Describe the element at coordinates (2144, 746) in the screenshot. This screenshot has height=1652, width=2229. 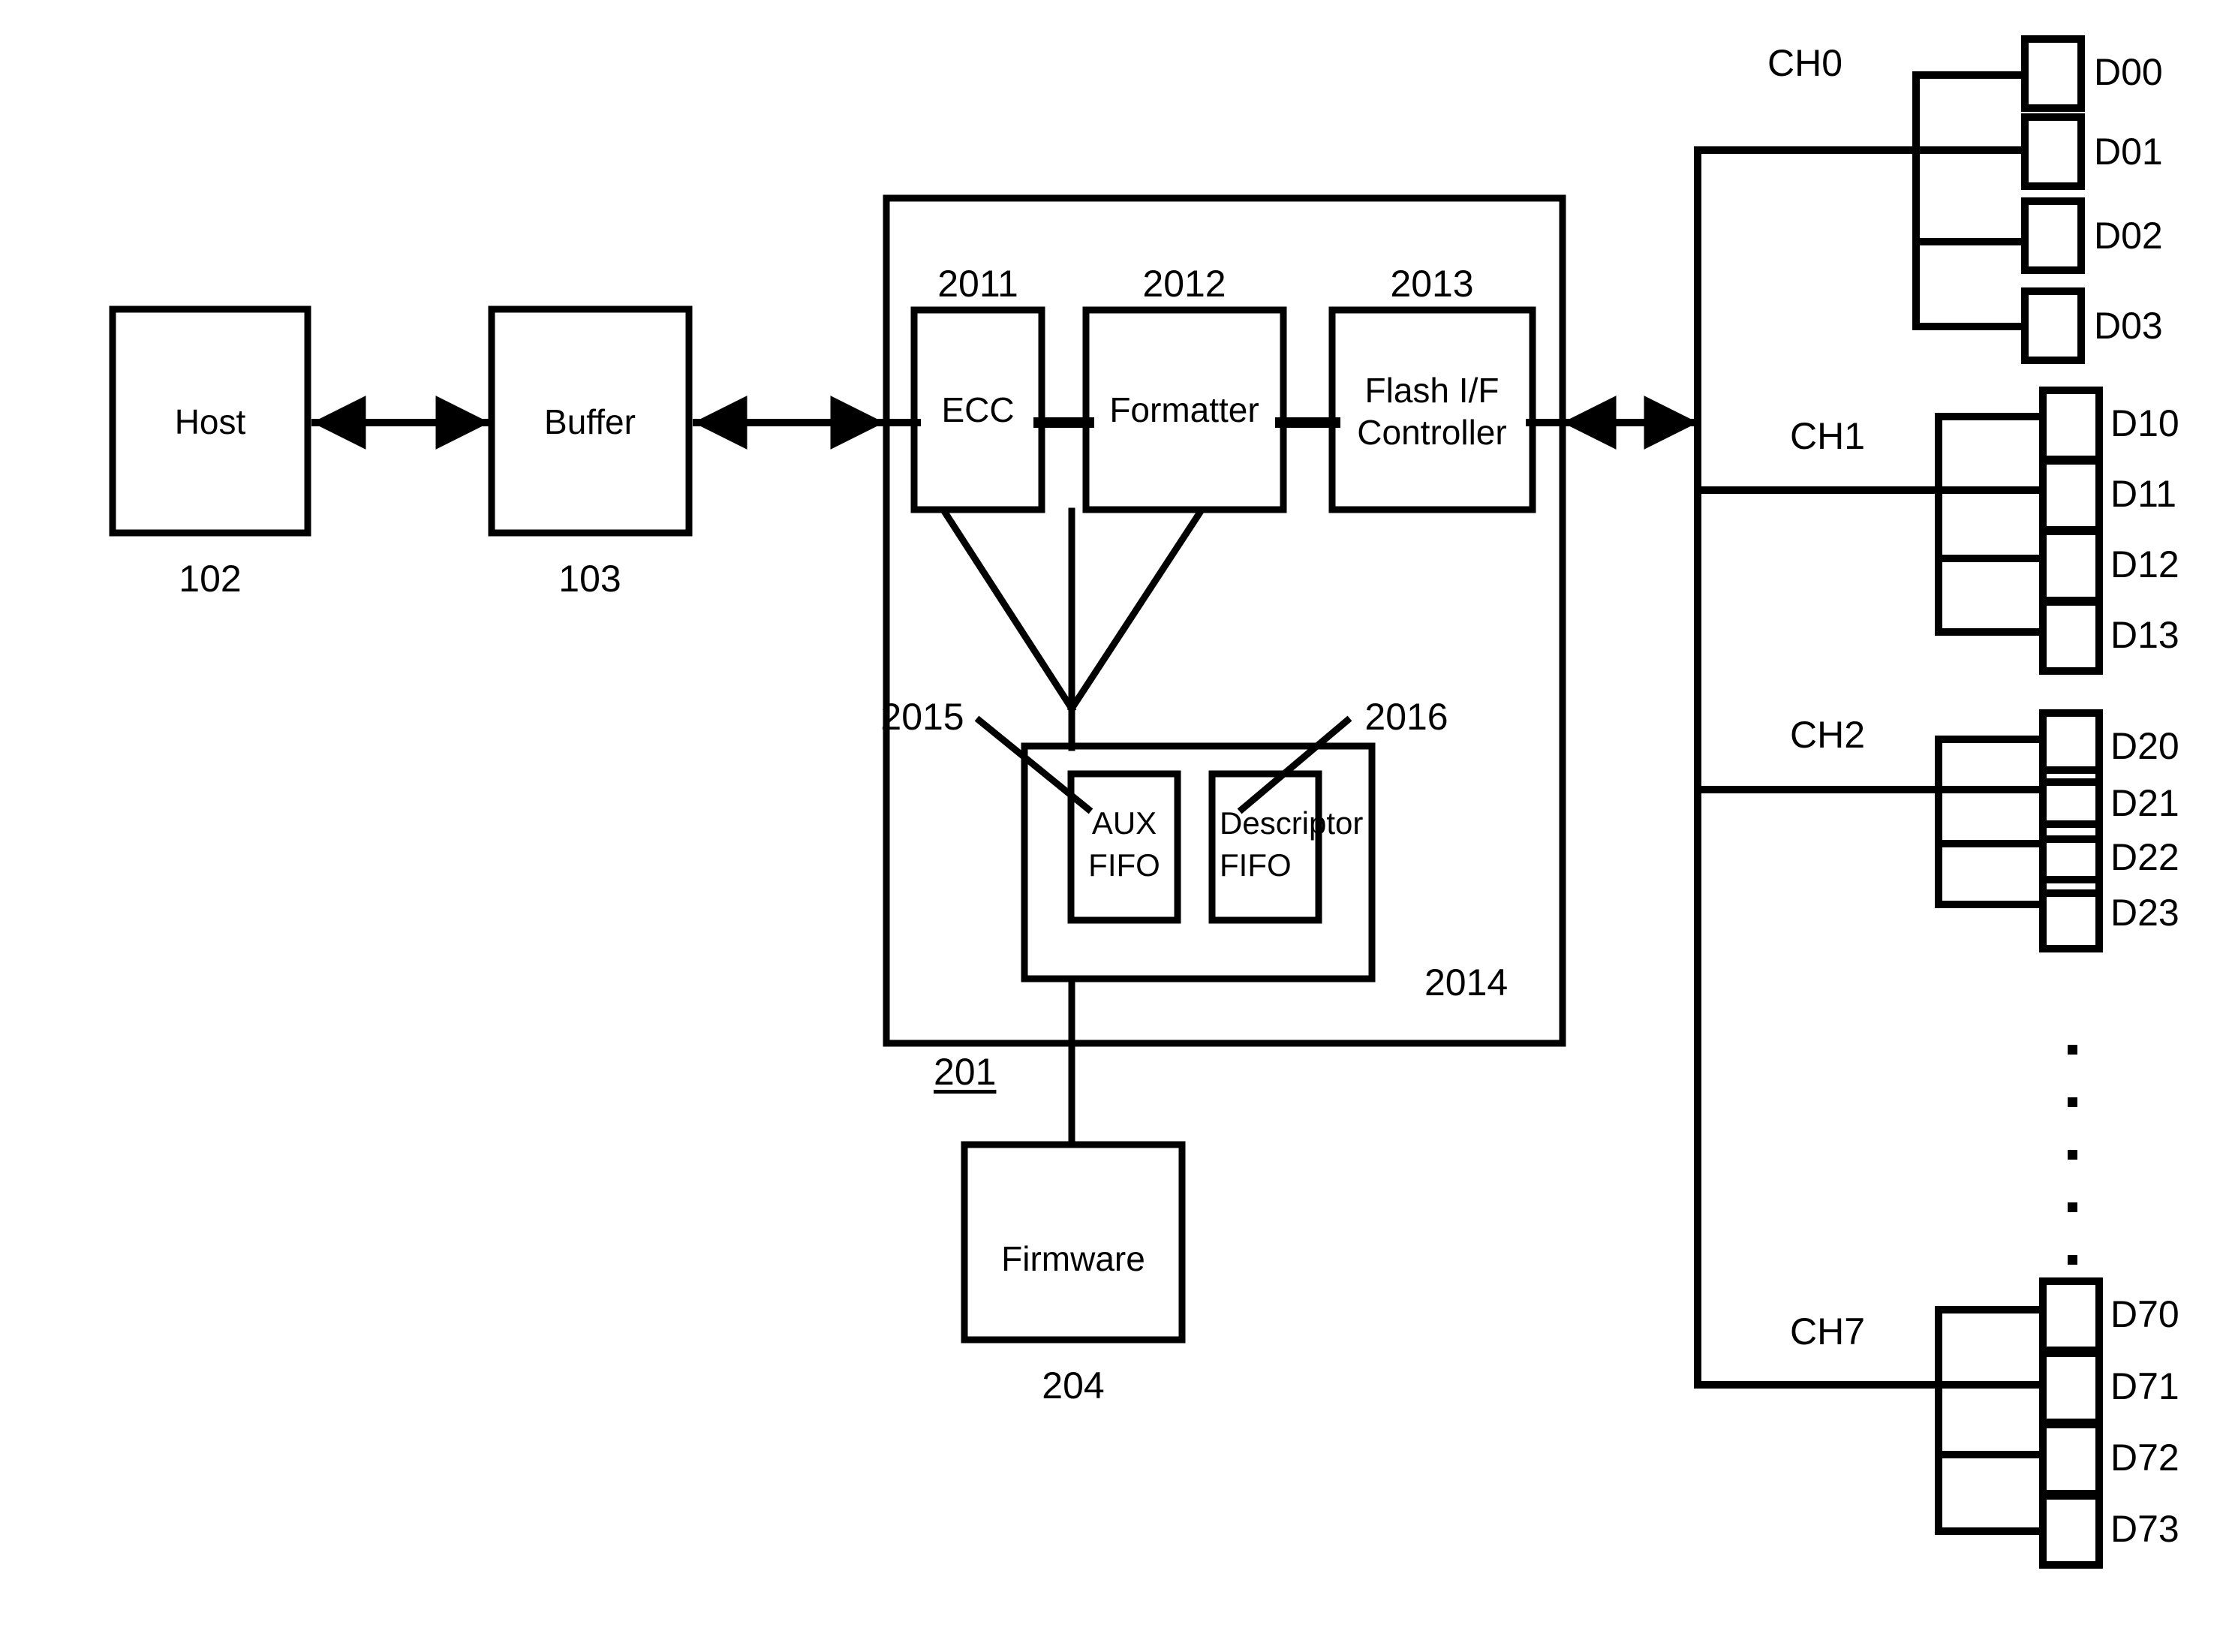
I see `die-label-d20: D20` at that location.